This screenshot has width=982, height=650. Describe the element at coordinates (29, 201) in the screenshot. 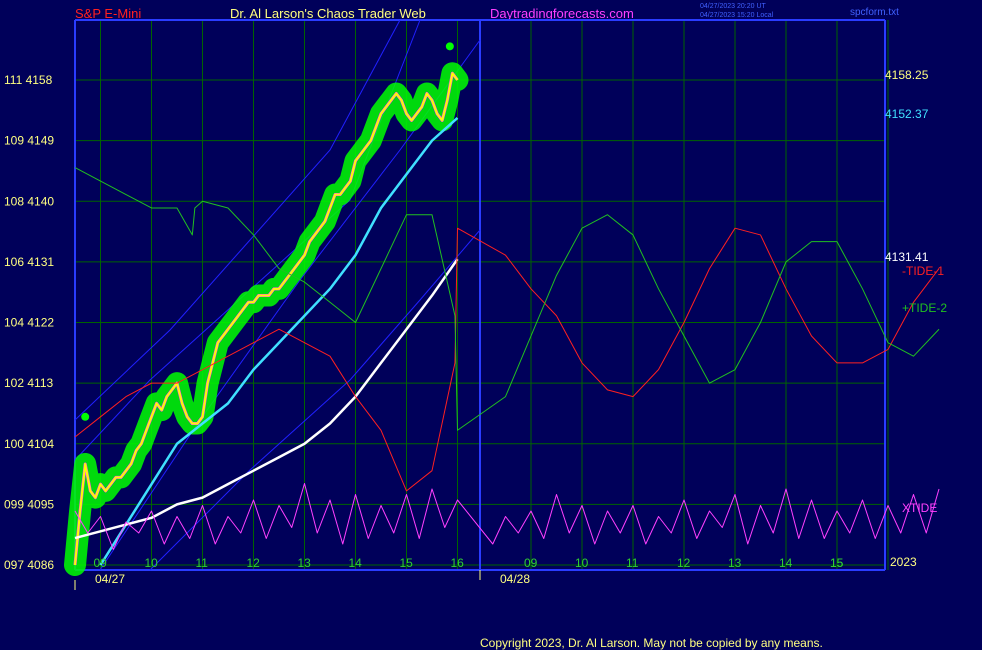

I see `y-tick-label: 108 4140` at that location.